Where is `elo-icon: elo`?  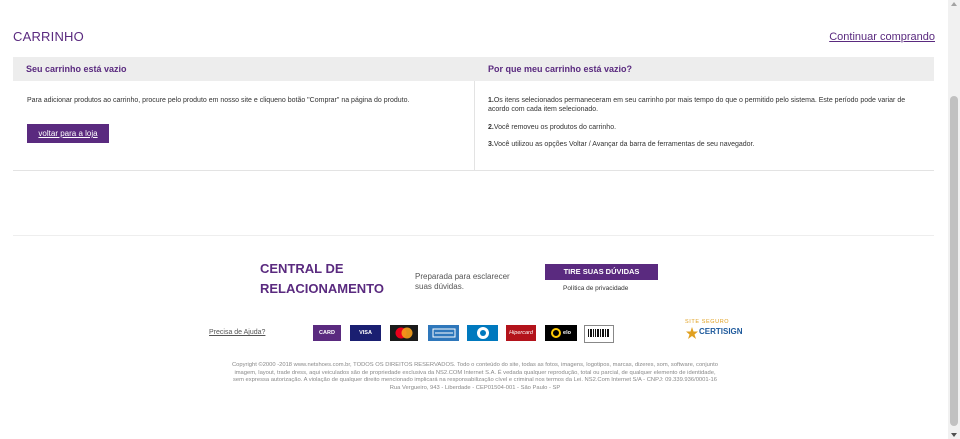 elo-icon: elo is located at coordinates (561, 333).